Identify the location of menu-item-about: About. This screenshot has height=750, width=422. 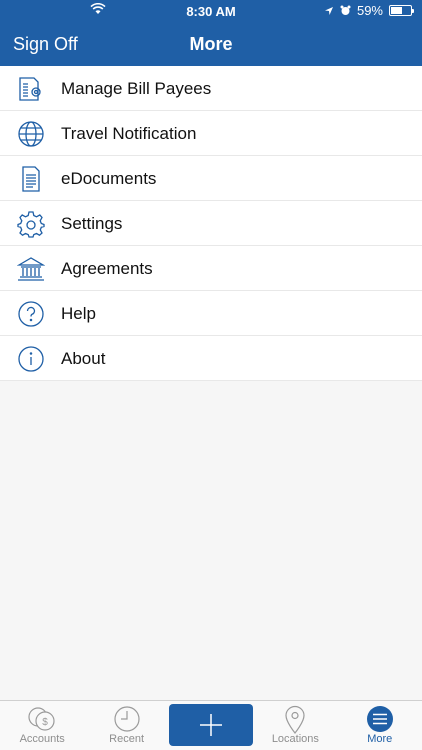
(211, 358).